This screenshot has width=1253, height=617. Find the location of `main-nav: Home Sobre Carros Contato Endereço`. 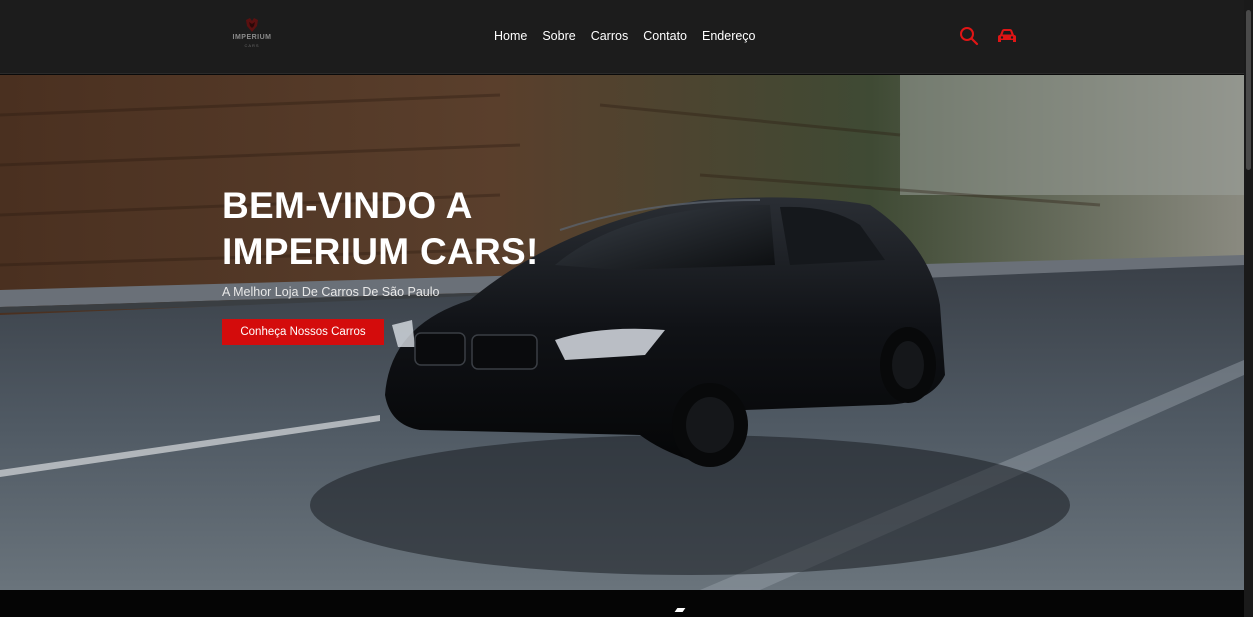

main-nav: Home Sobre Carros Contato Endereço is located at coordinates (625, 36).